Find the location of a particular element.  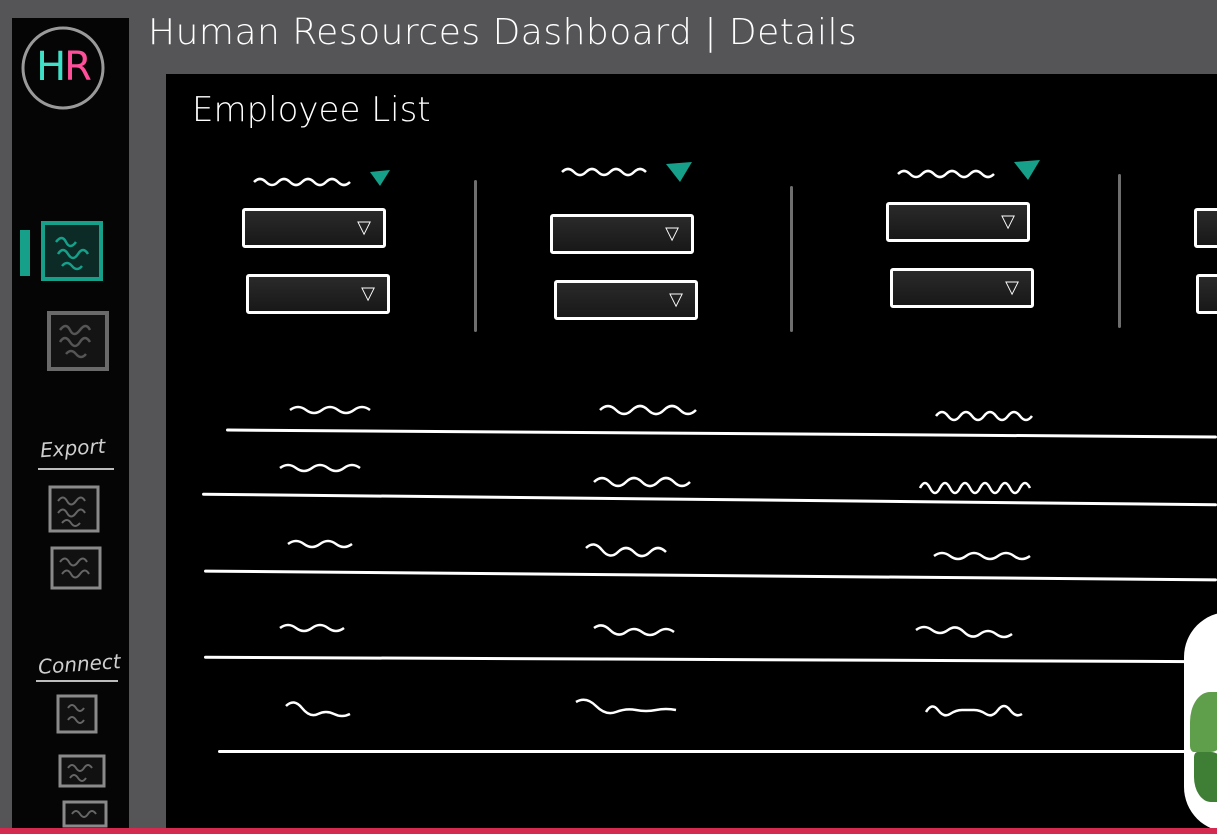

logo: H R is located at coordinates (63, 67).